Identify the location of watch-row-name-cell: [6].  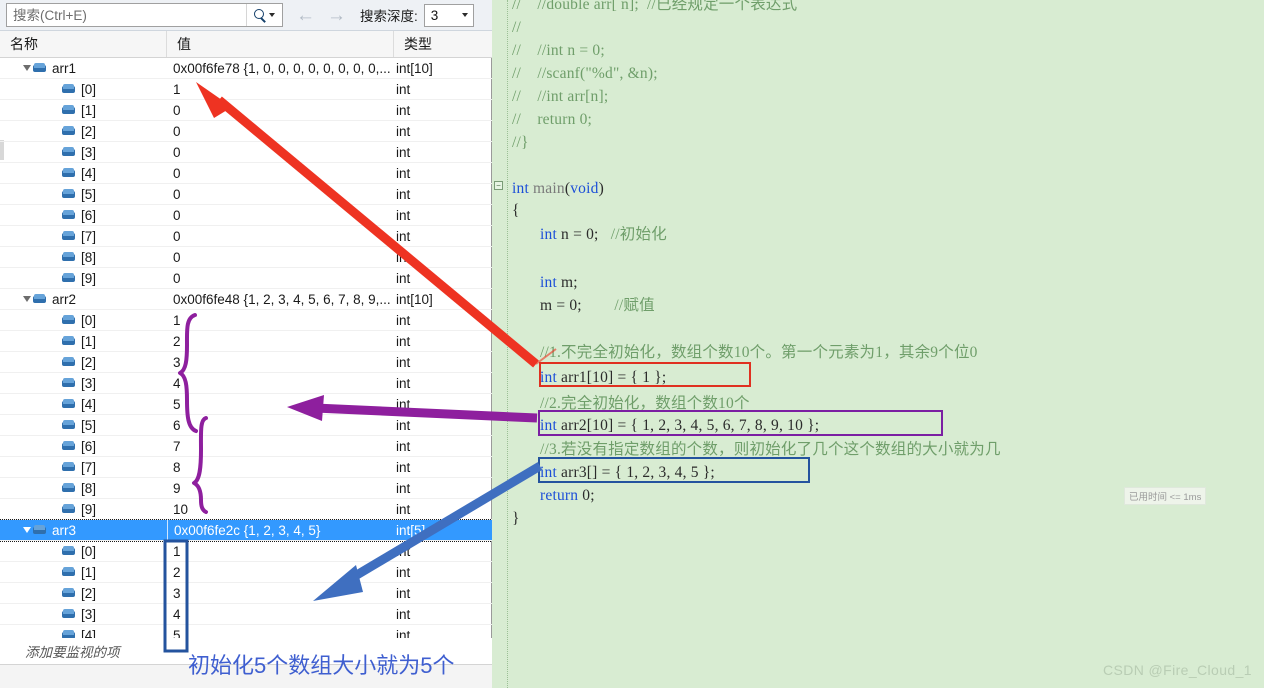
(83, 446).